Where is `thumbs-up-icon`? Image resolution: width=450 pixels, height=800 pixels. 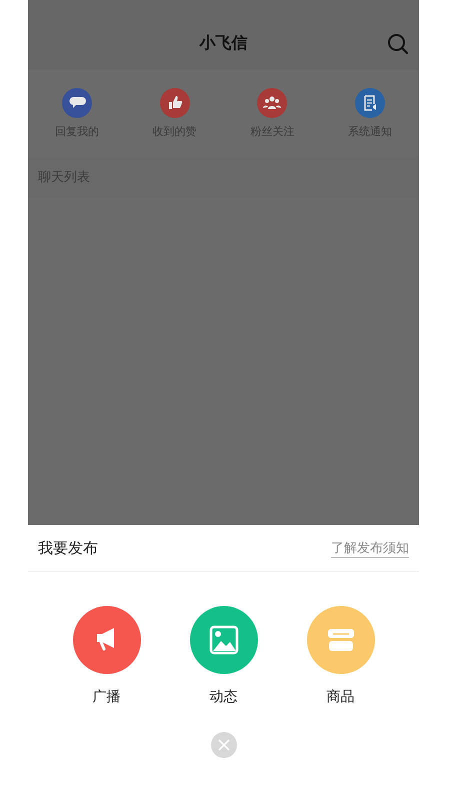
thumbs-up-icon is located at coordinates (175, 103).